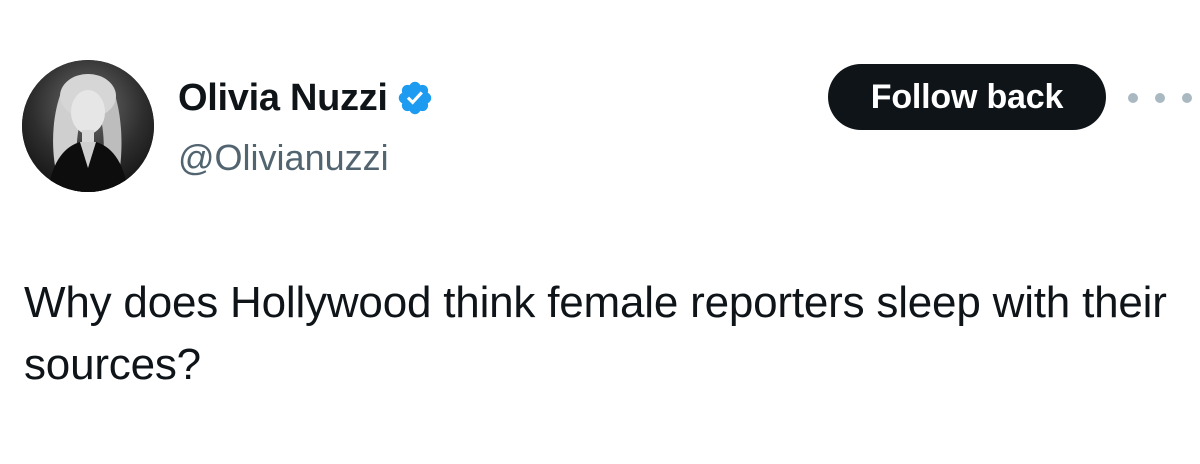 Image resolution: width=1200 pixels, height=464 pixels. I want to click on verified-badge-icon, so click(415, 98).